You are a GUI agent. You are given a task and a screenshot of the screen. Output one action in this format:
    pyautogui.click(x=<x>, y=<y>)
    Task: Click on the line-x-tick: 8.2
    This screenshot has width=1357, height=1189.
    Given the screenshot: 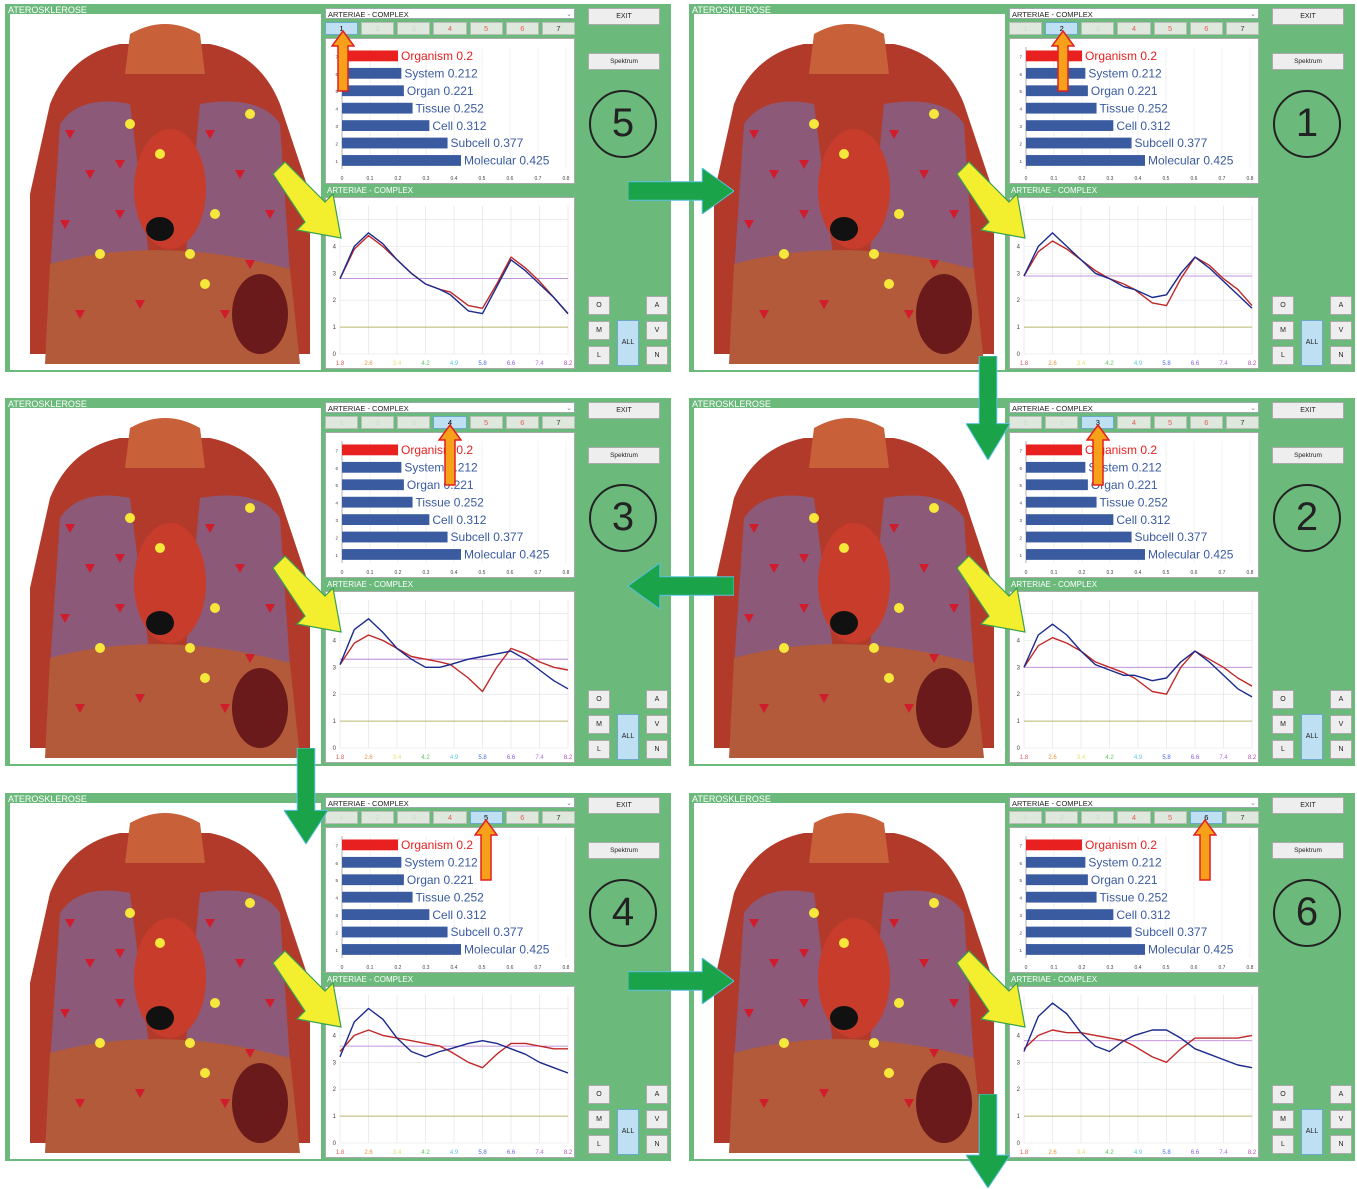 What is the action you would take?
    pyautogui.click(x=568, y=364)
    